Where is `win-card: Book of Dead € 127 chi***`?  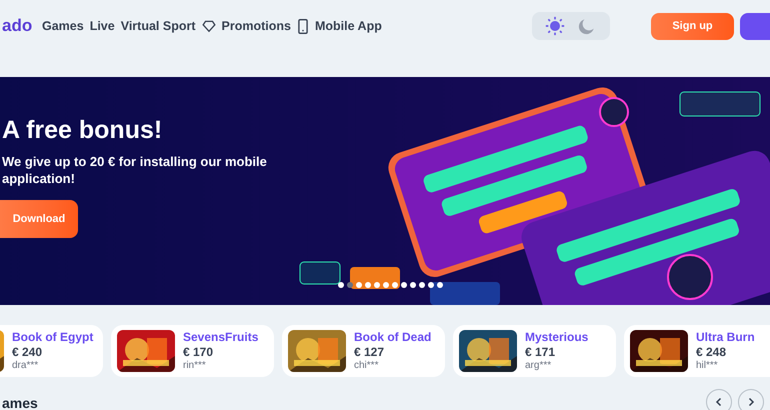
win-card: Book of Dead € 127 chi*** is located at coordinates (363, 351).